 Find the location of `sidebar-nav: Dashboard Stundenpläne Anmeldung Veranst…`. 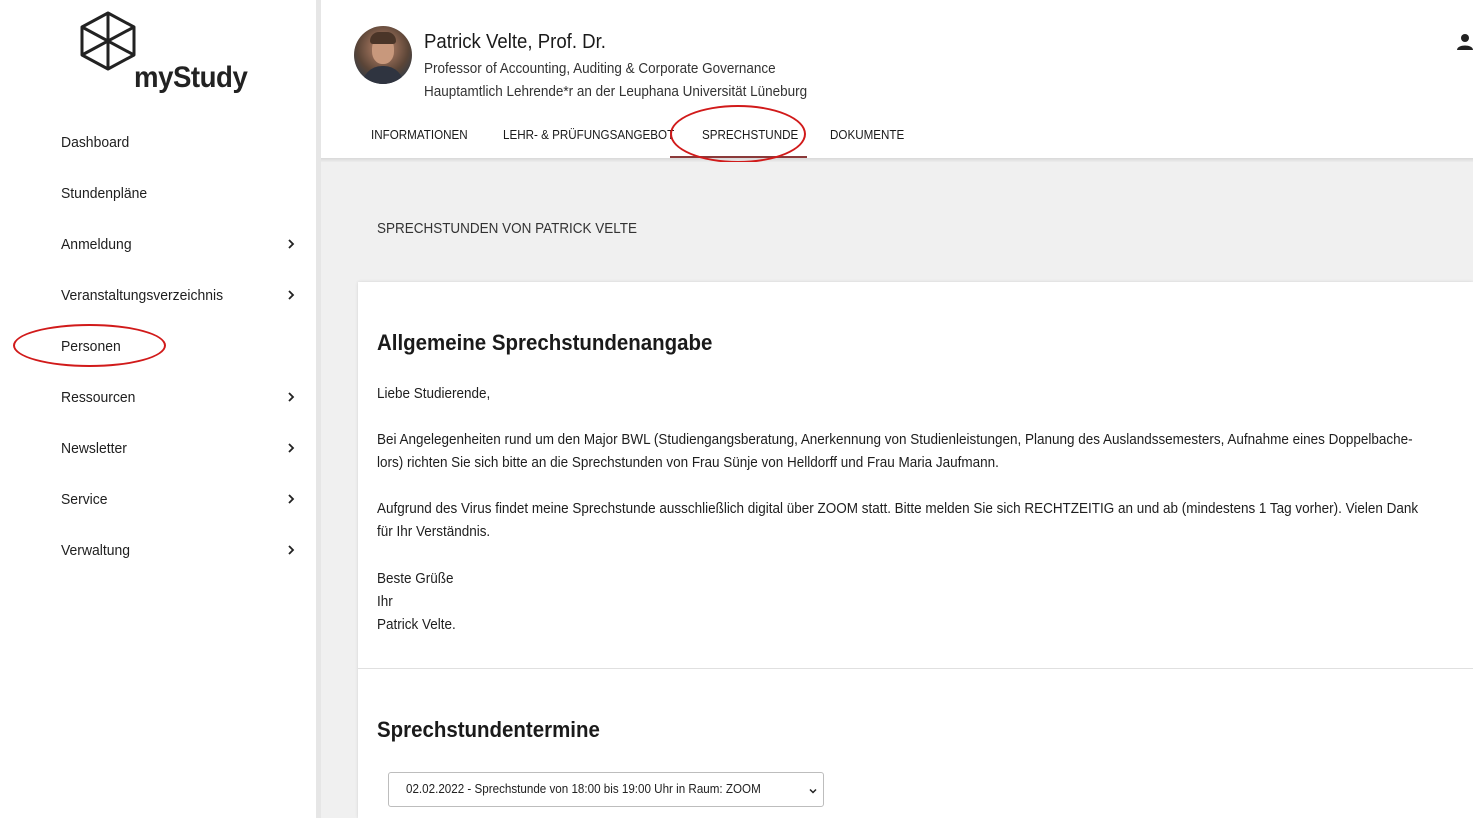

sidebar-nav: Dashboard Stundenpläne Anmeldung Veranst… is located at coordinates (159, 346).